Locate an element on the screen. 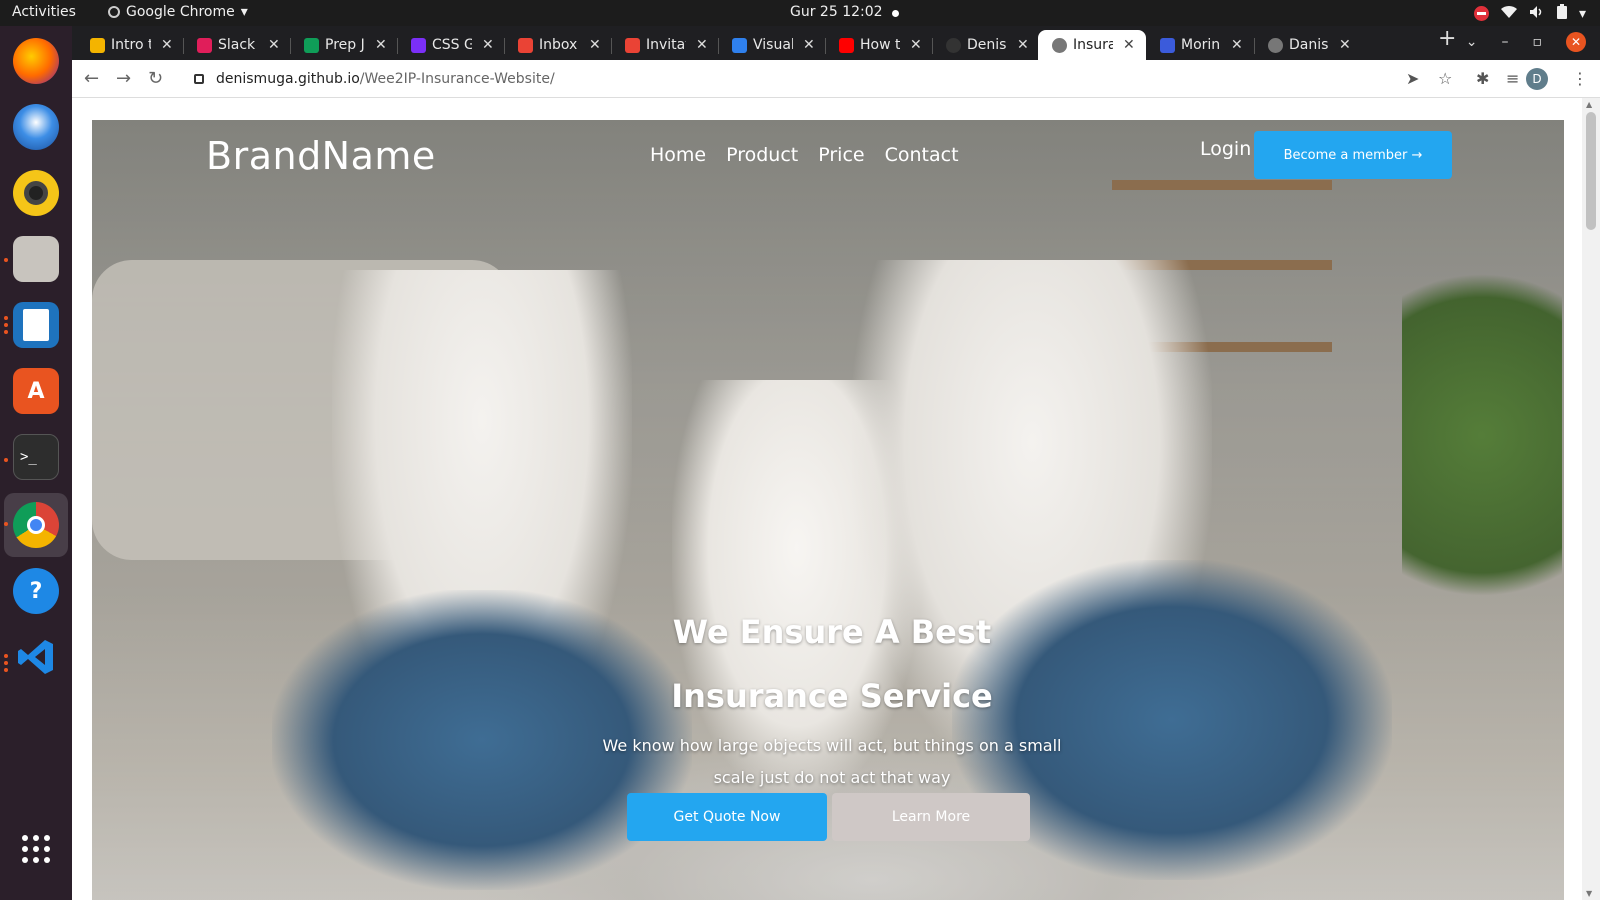 The image size is (1600, 900). window-controls: ⌄ – ▫ ✕ is located at coordinates (1526, 42).